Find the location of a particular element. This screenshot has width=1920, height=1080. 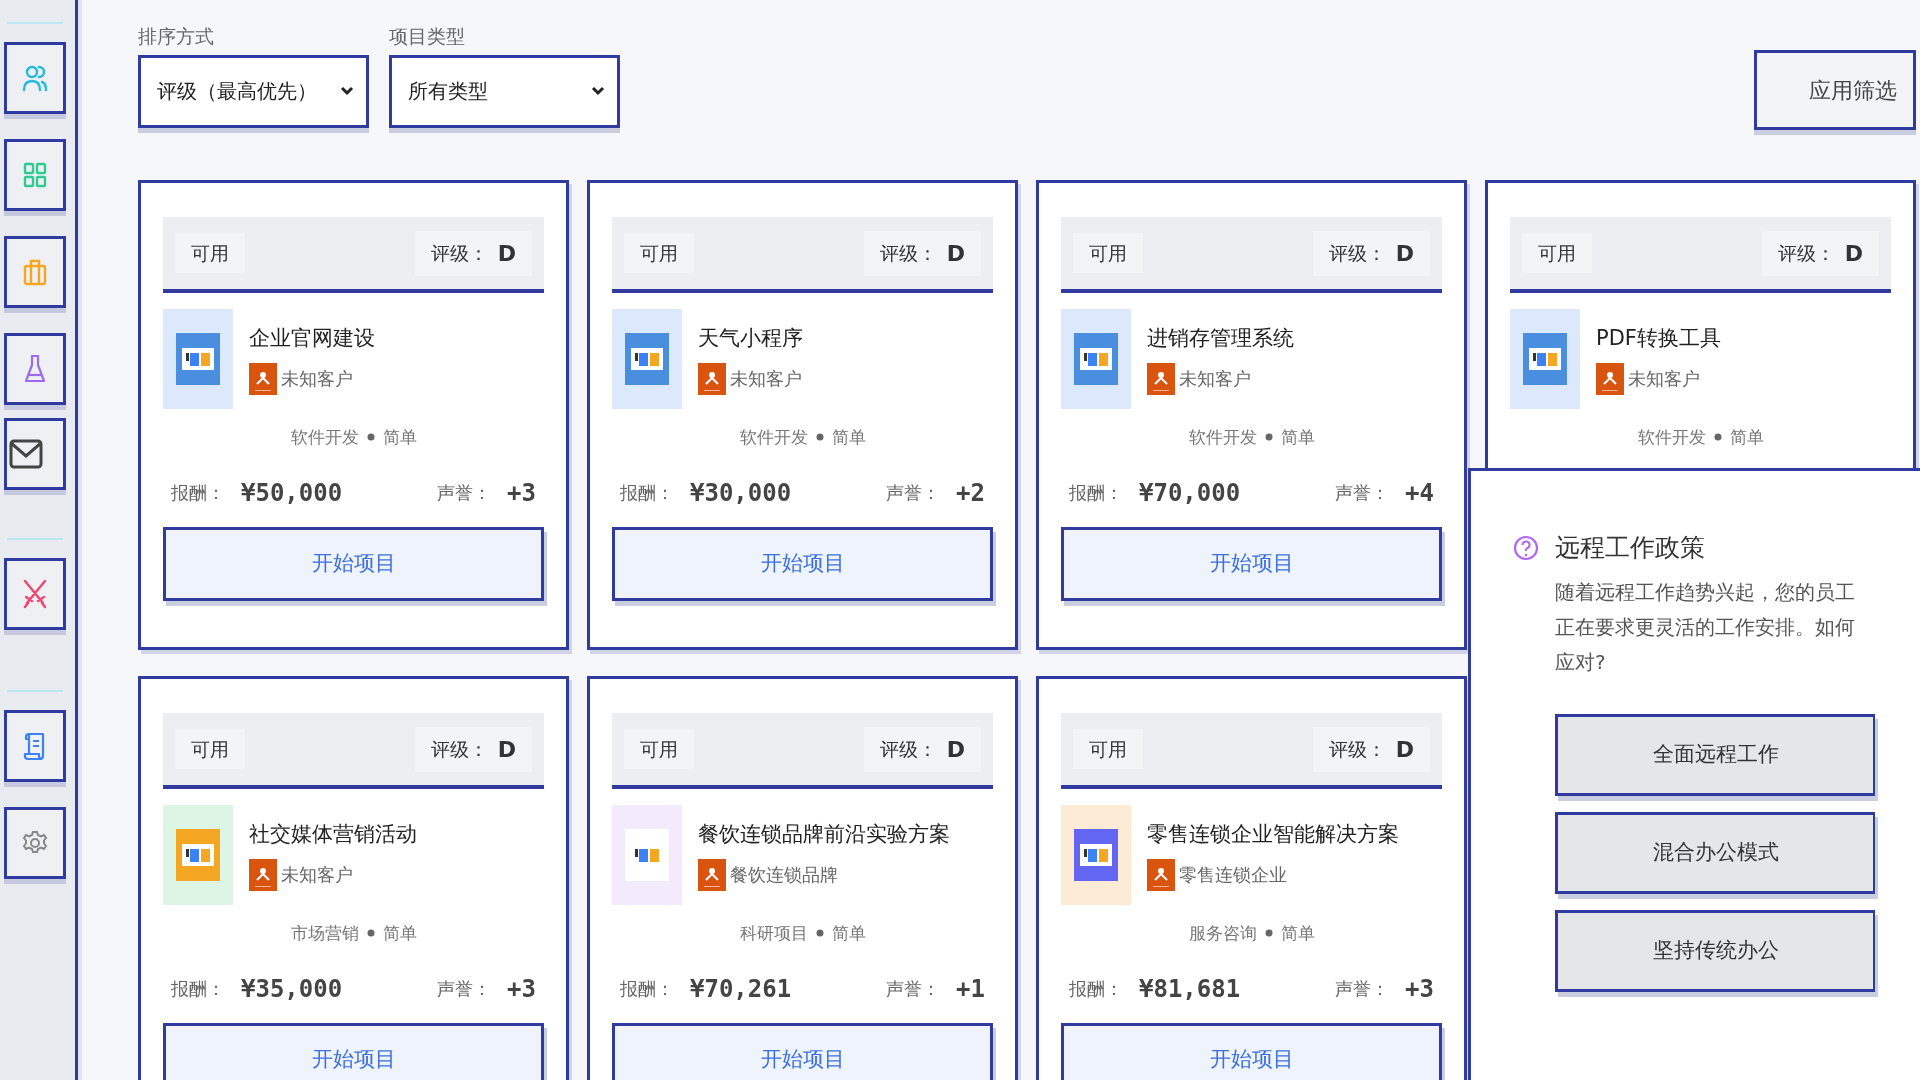

flask-icon is located at coordinates (35, 369).